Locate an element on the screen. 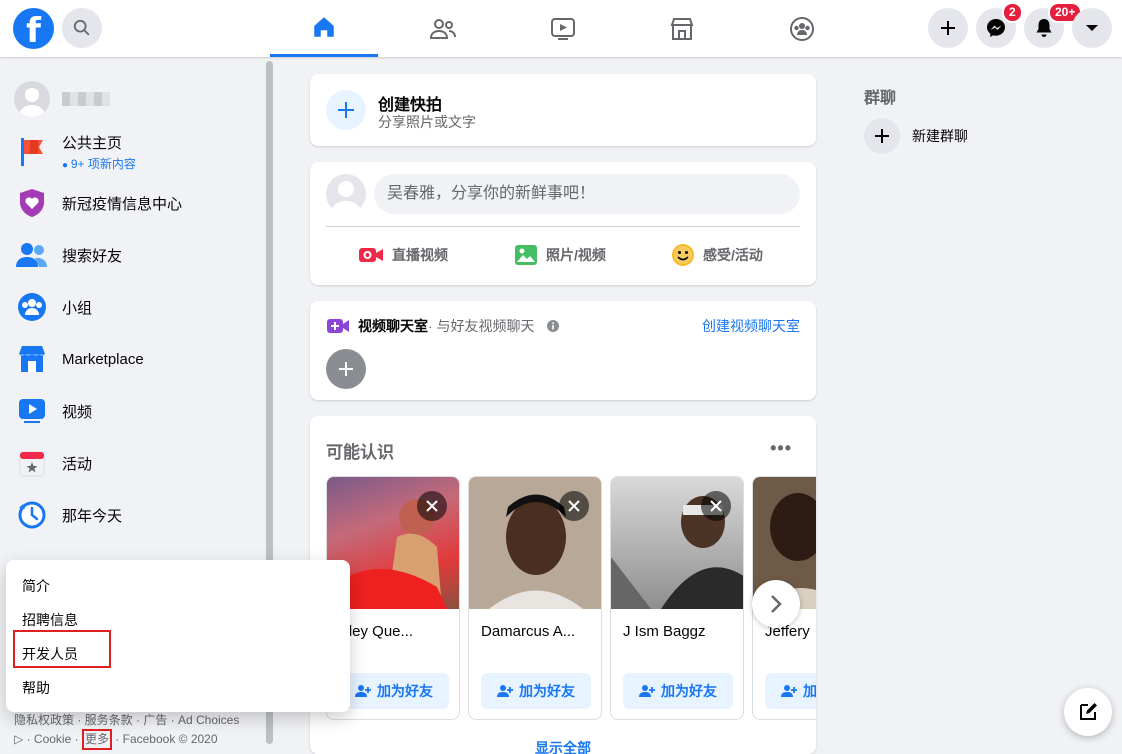 The width and height of the screenshot is (1122, 754). create-button is located at coordinates (948, 28).